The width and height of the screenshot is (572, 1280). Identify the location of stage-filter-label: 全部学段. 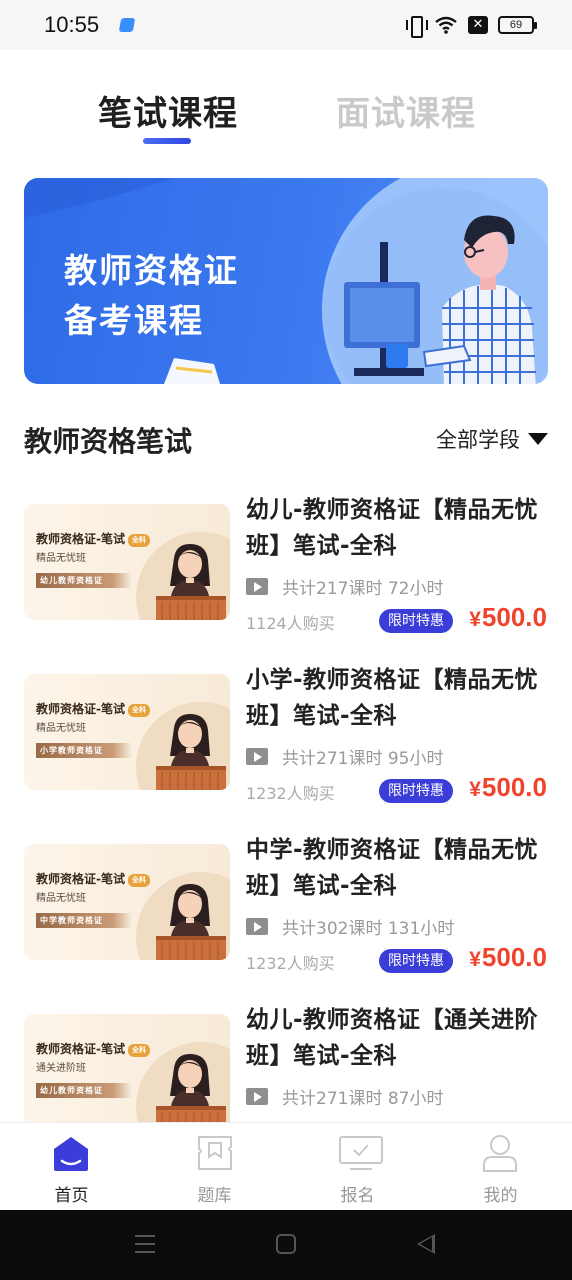
(478, 440).